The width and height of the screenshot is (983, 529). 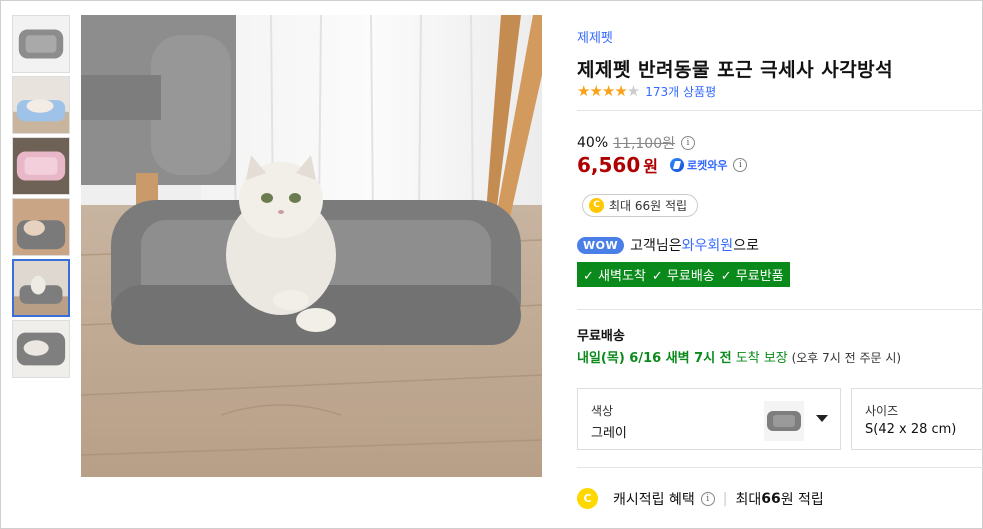 I want to click on rating-row: ★★★★★ 173개 상품평, so click(x=646, y=91).